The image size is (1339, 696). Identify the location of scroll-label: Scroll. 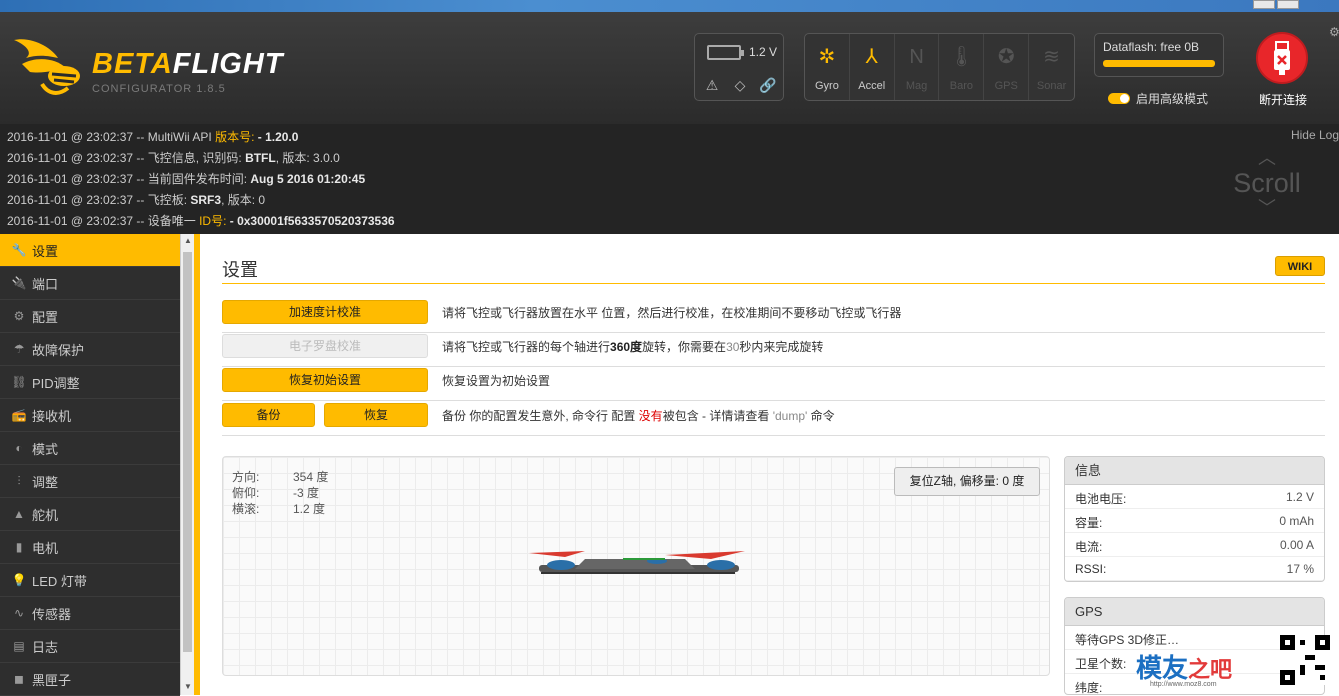
(1267, 183).